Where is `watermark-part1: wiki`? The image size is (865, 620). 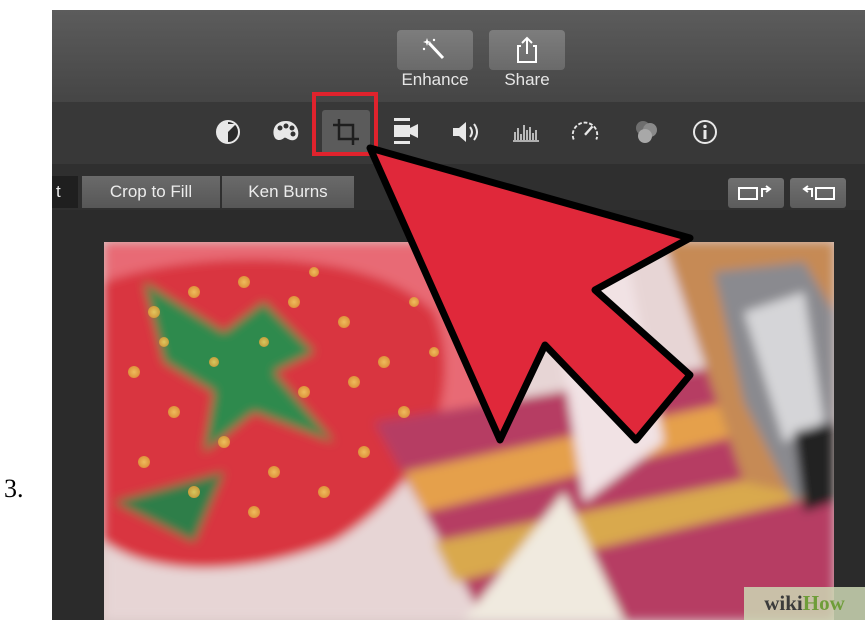 watermark-part1: wiki is located at coordinates (783, 603).